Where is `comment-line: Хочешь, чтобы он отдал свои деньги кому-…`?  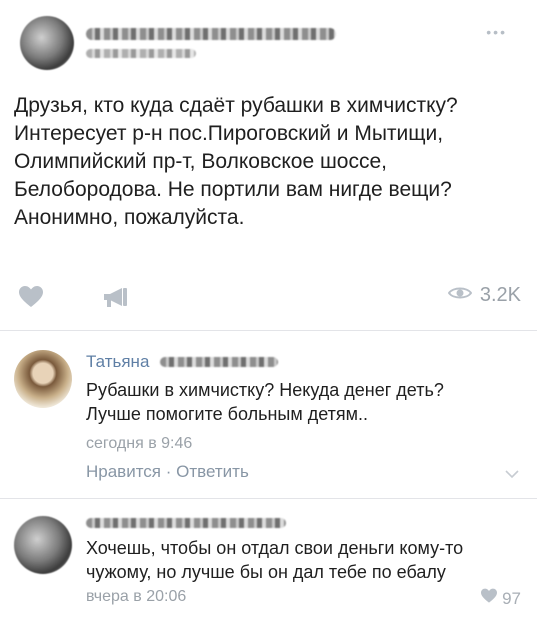 comment-line: Хочешь, чтобы он отдал свои деньги кому-… is located at coordinates (275, 548).